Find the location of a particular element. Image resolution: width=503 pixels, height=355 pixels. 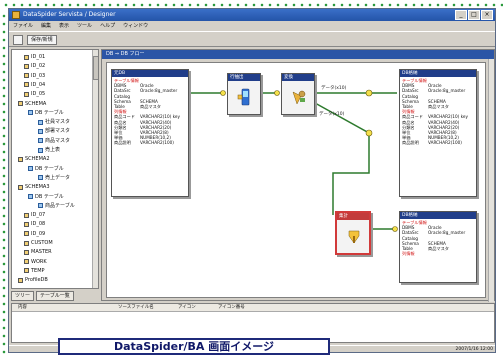

node-field-row: 列情報 is located at coordinates (438, 253).